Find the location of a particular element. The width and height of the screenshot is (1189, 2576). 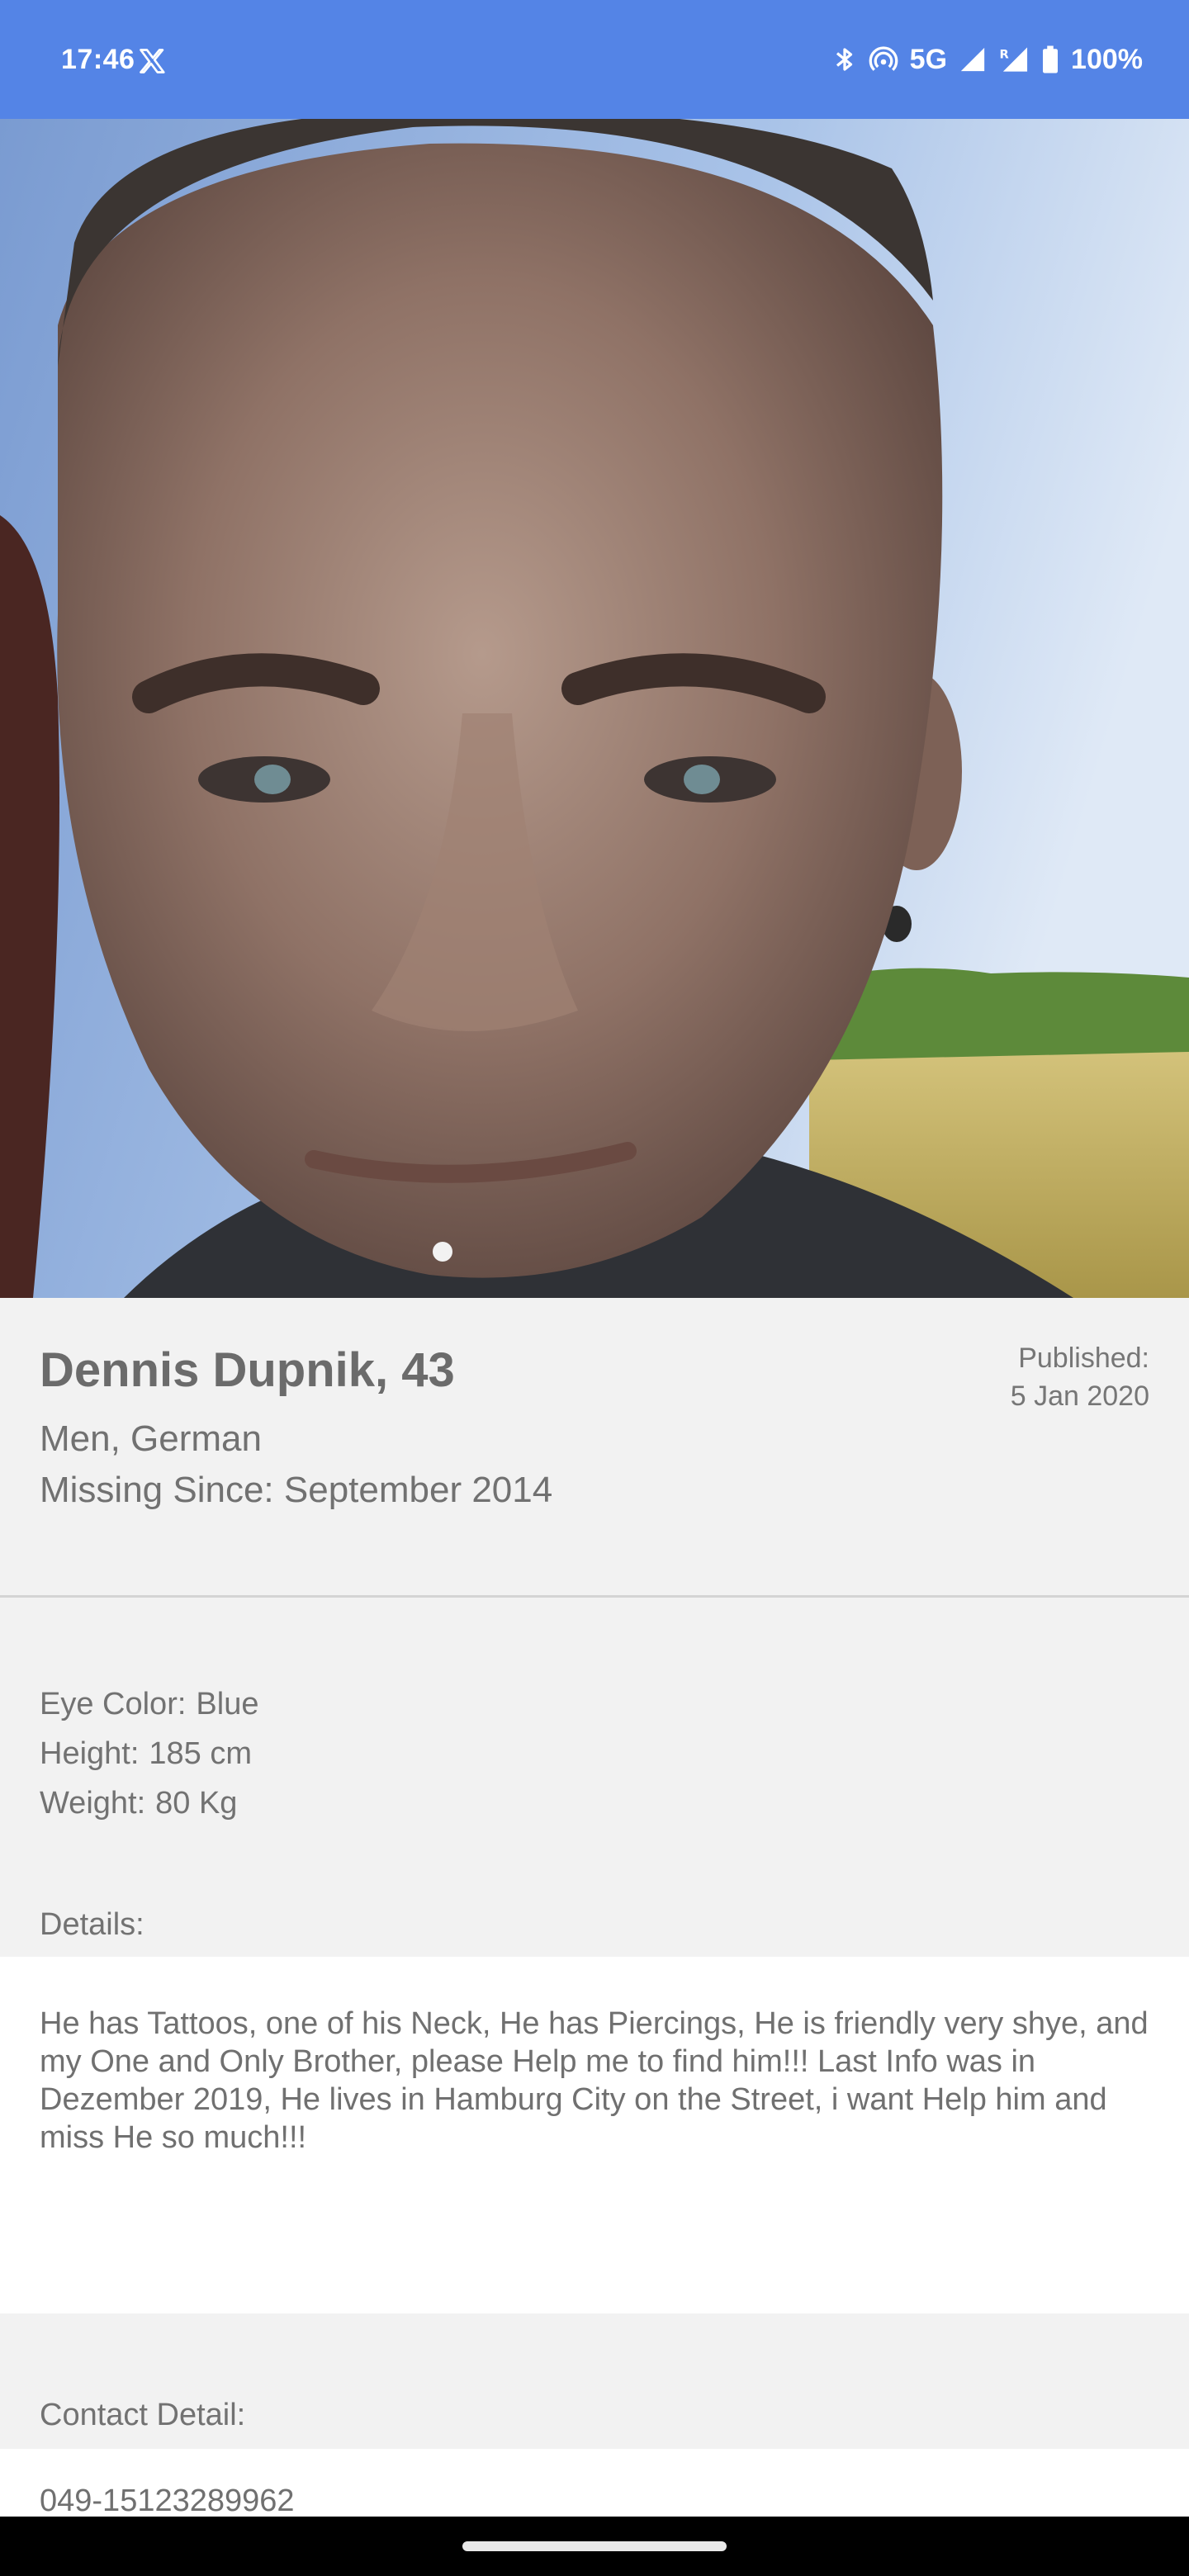

details-label: Details: is located at coordinates (92, 1924).